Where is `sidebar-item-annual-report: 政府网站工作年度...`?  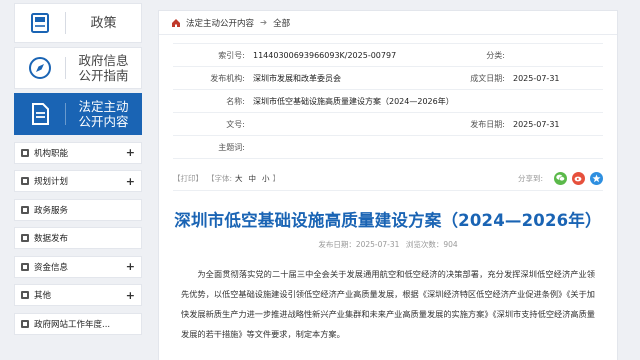
sidebar-item-annual-report: 政府网站工作年度... is located at coordinates (78, 323).